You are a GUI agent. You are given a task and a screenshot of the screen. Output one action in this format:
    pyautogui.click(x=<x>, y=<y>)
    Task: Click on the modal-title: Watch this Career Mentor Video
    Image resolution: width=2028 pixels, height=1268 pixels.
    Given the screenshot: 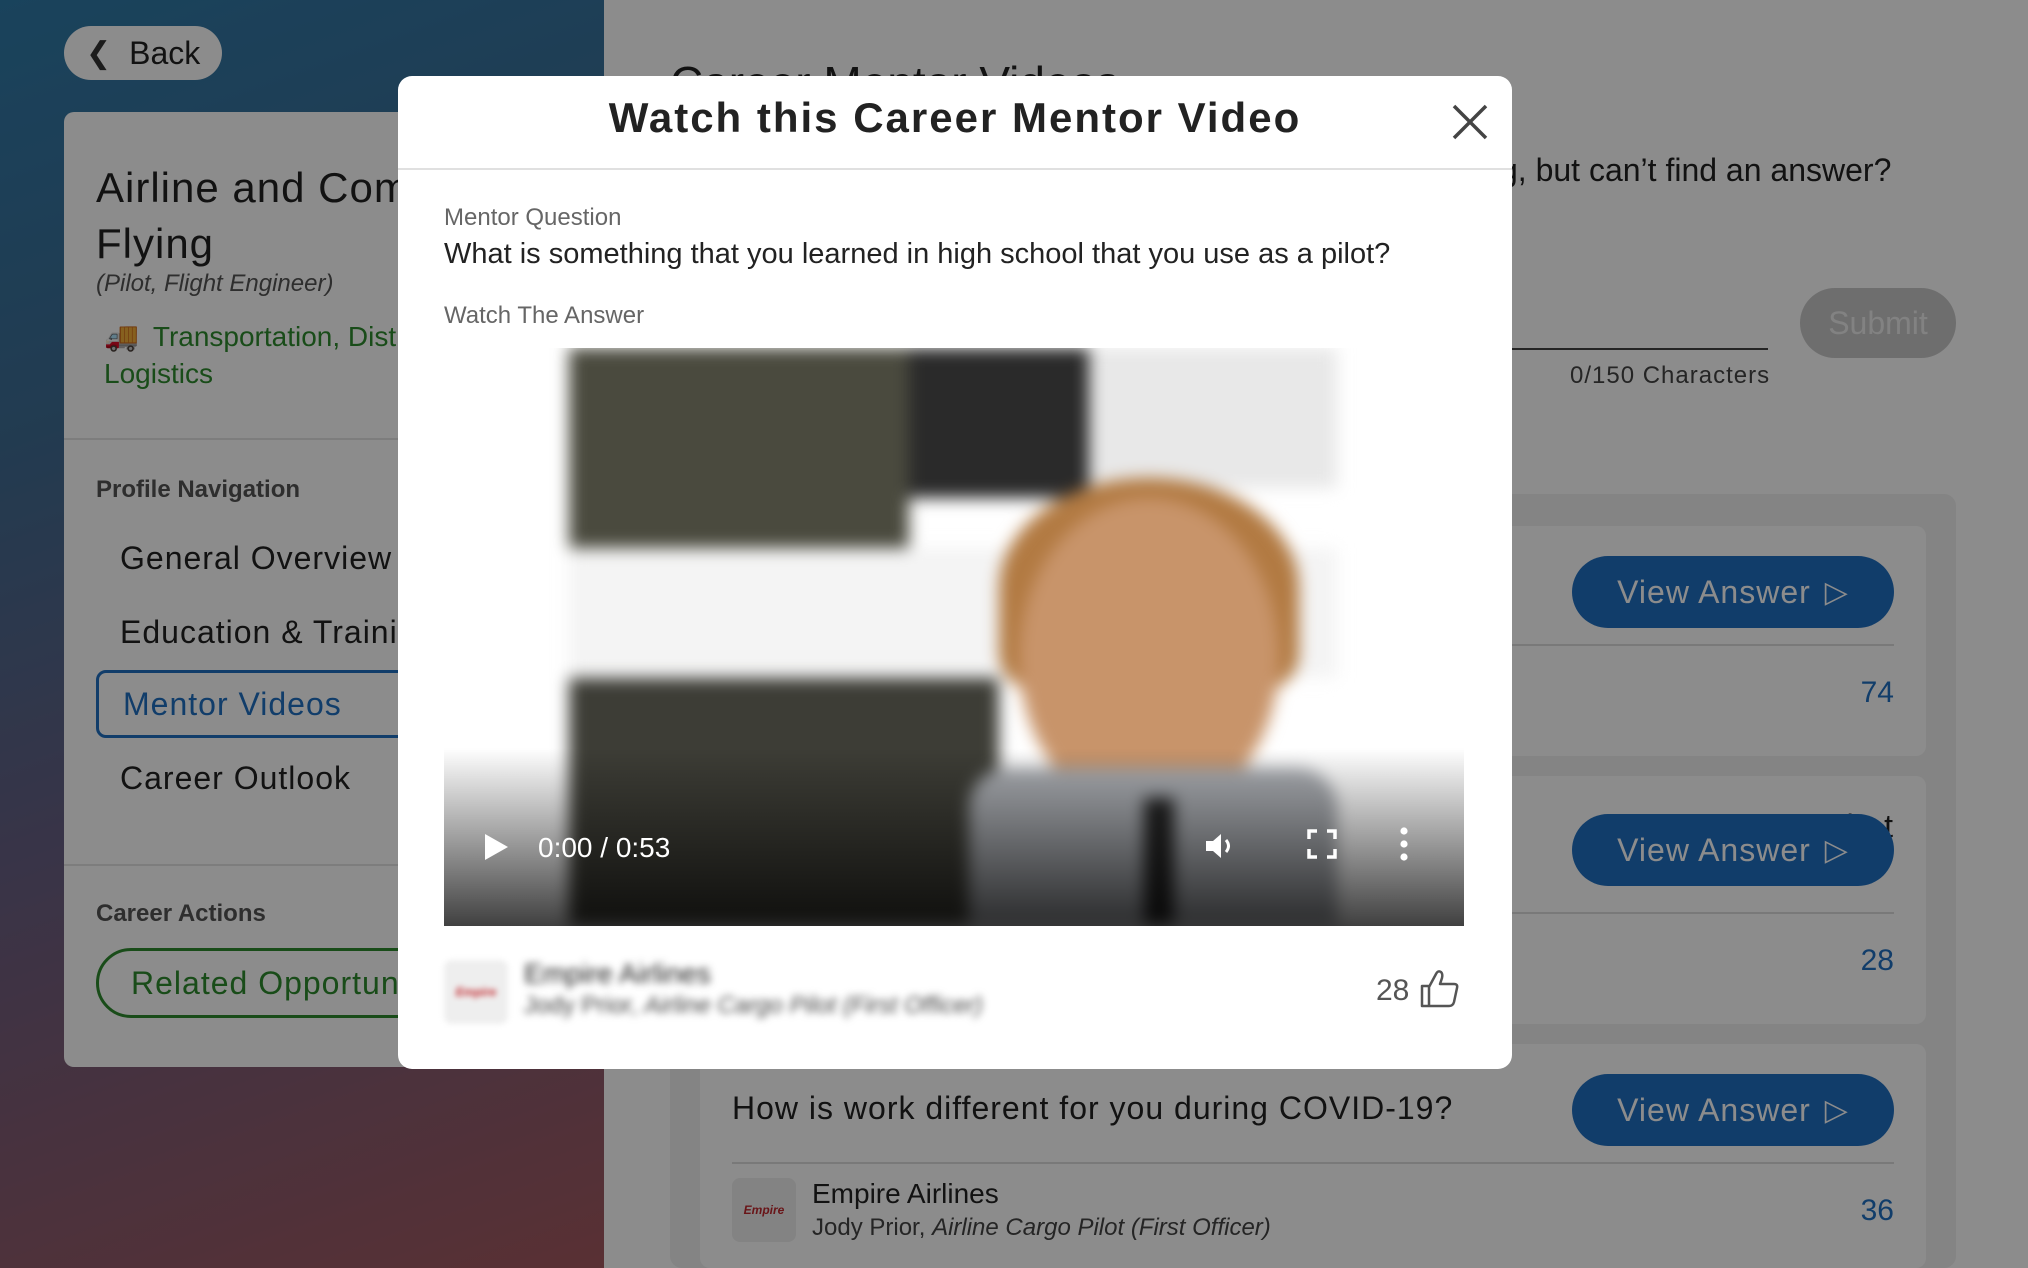 What is the action you would take?
    pyautogui.click(x=955, y=117)
    